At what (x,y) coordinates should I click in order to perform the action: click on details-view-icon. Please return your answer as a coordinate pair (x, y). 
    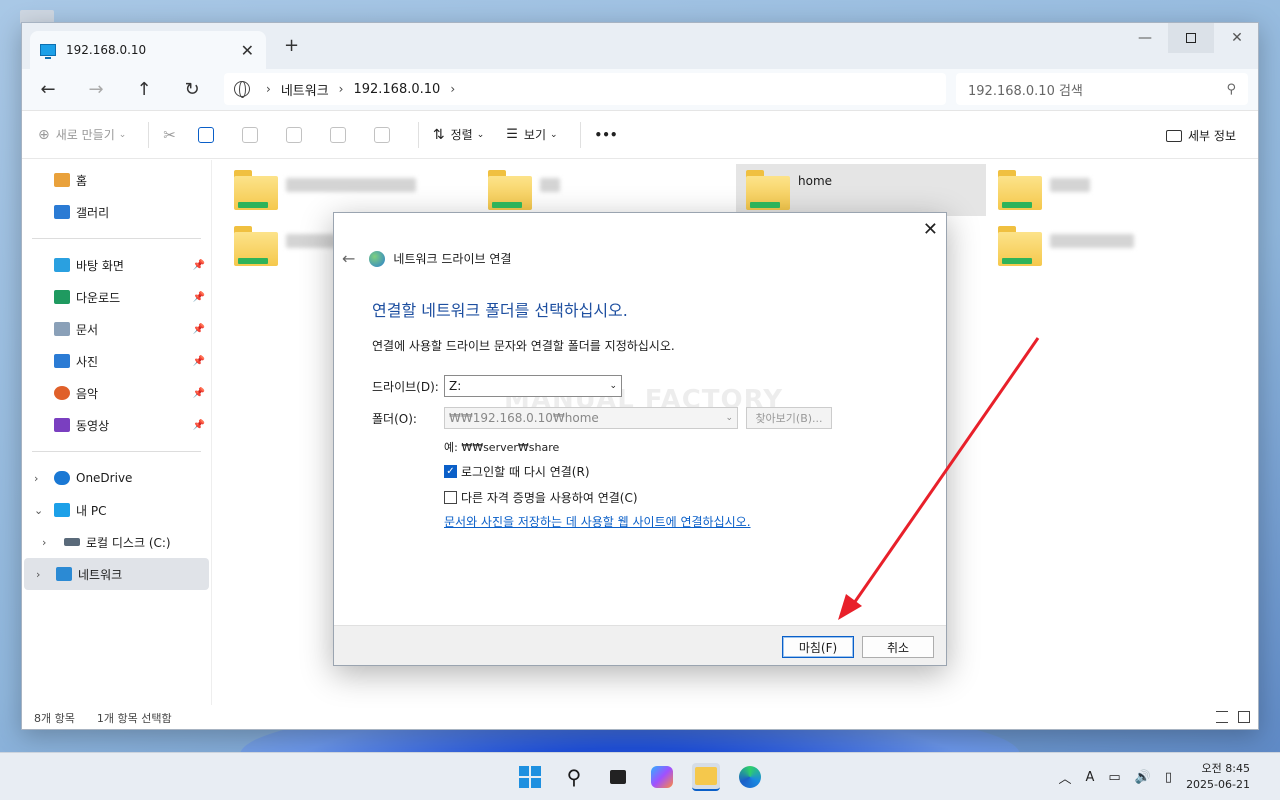
    Looking at the image, I should click on (1222, 717).